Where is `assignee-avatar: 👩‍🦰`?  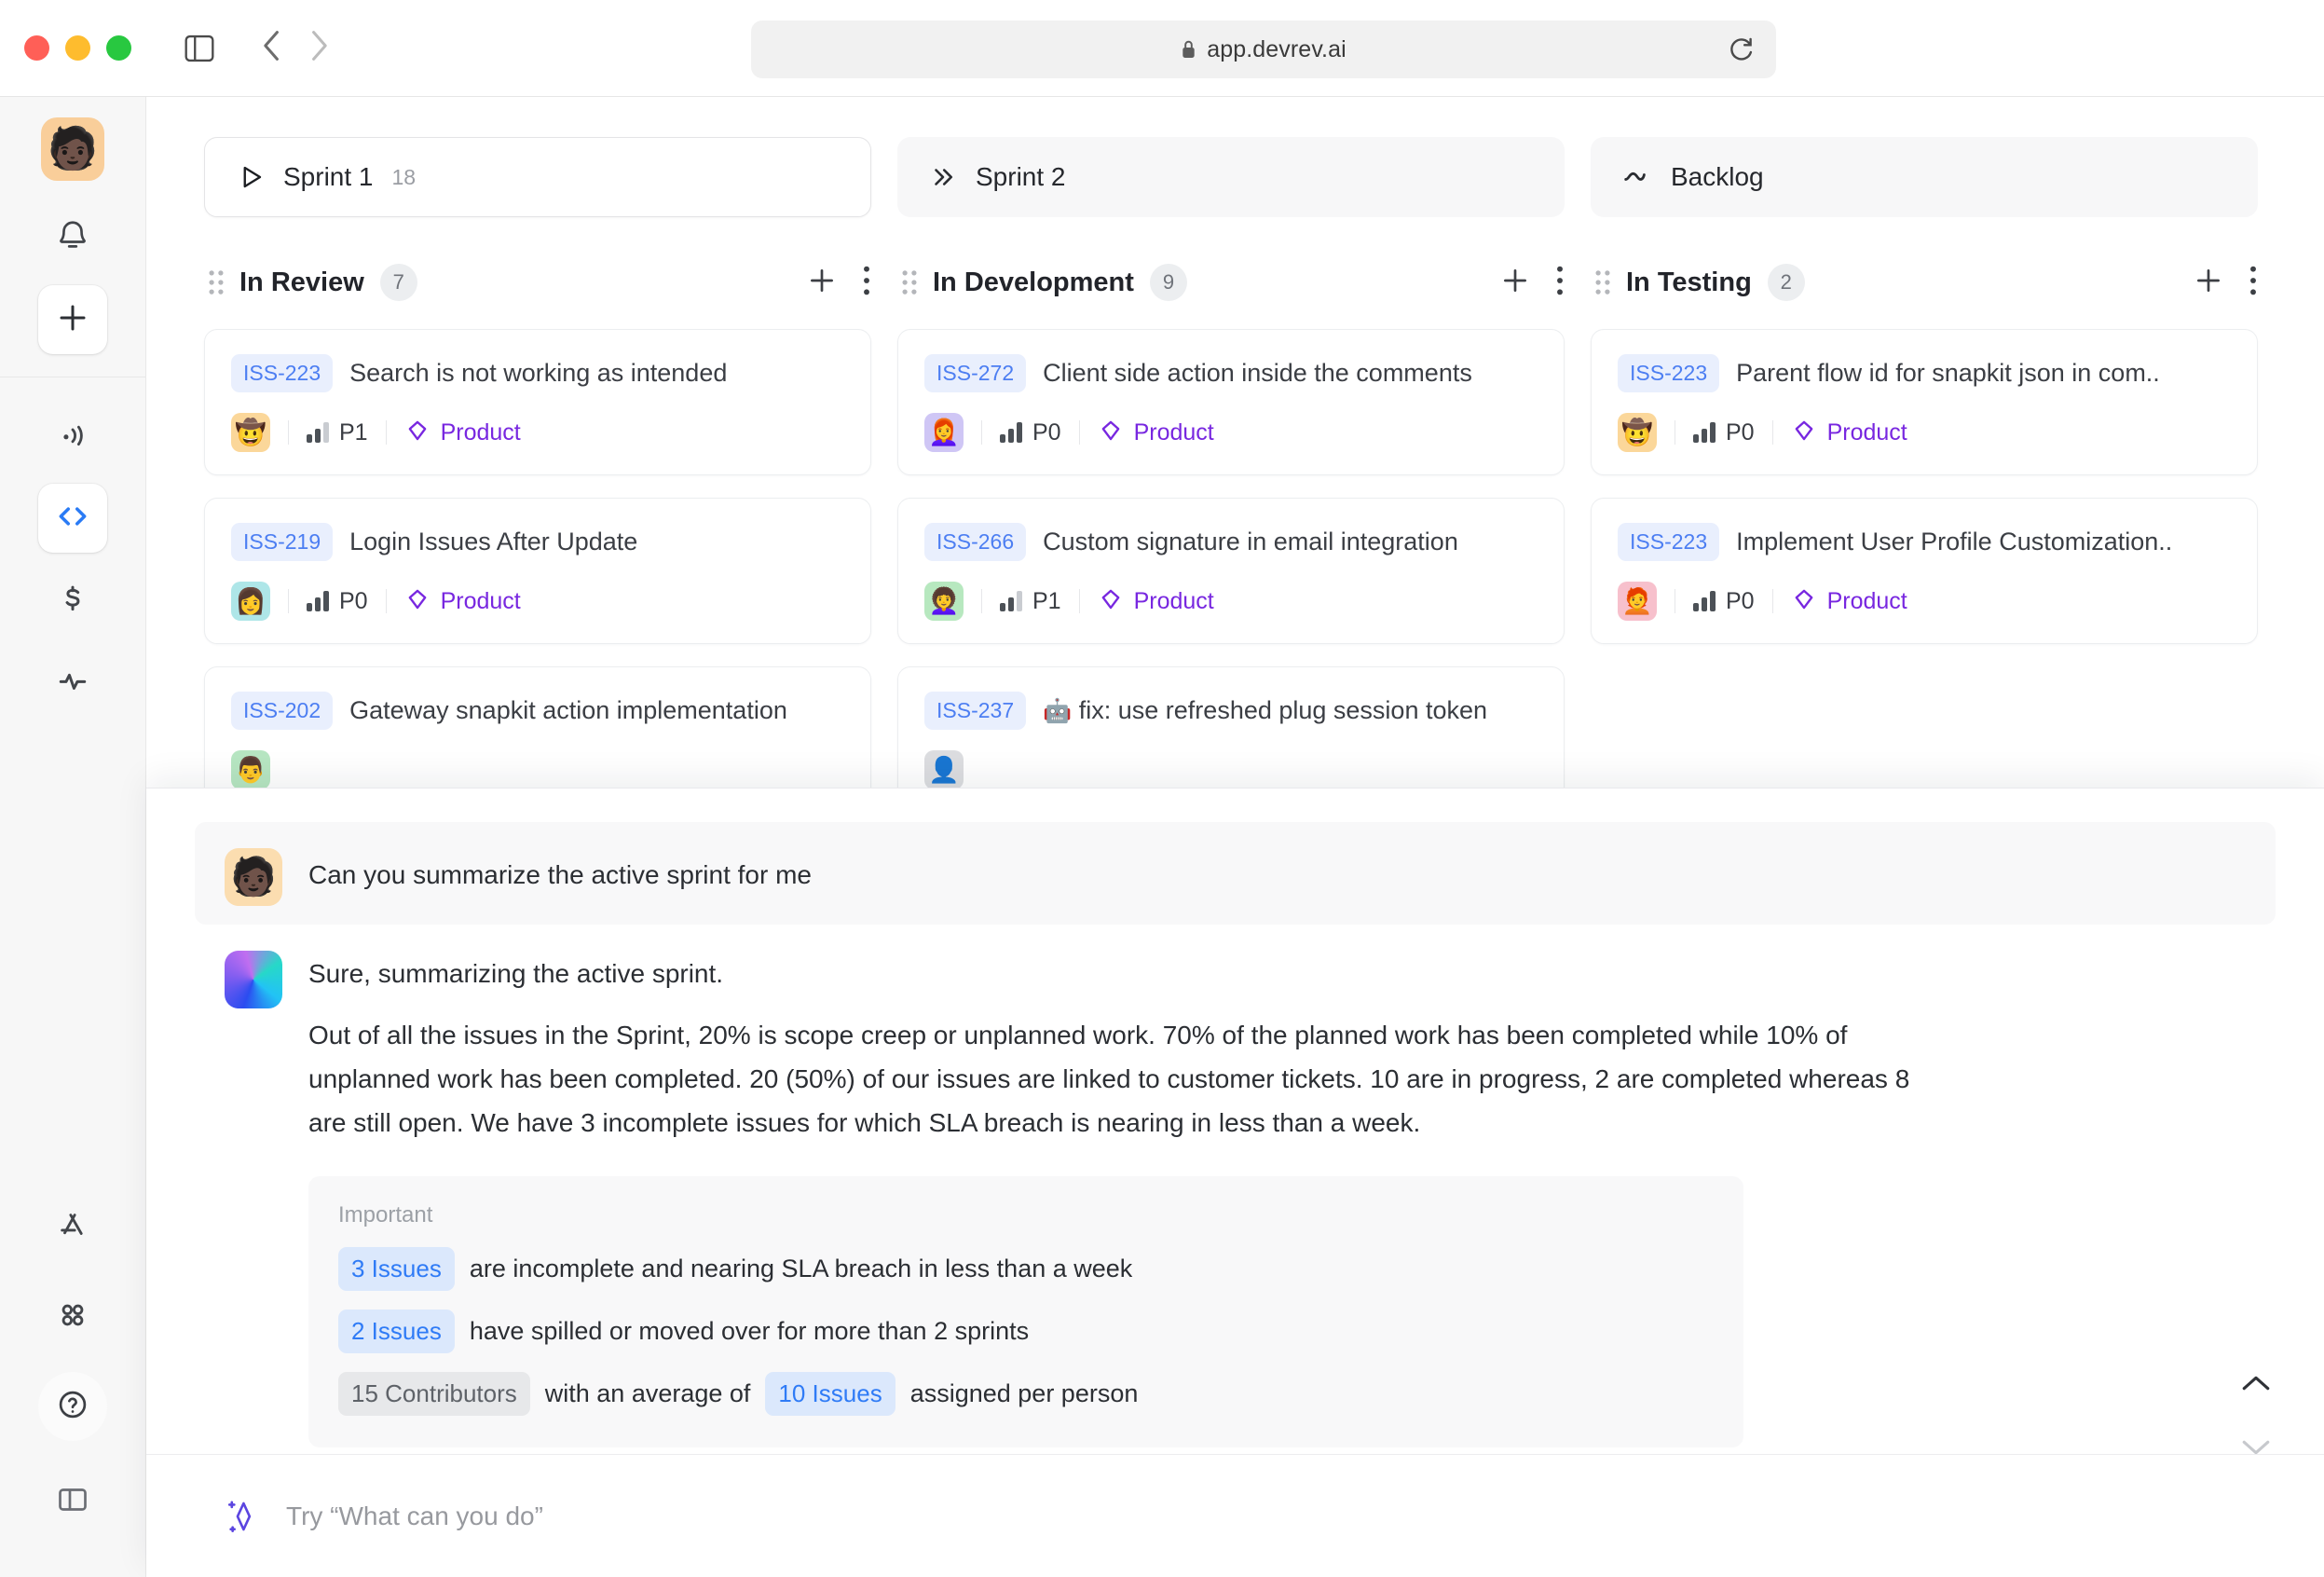
assignee-avatar: 👩‍🦰 is located at coordinates (944, 432).